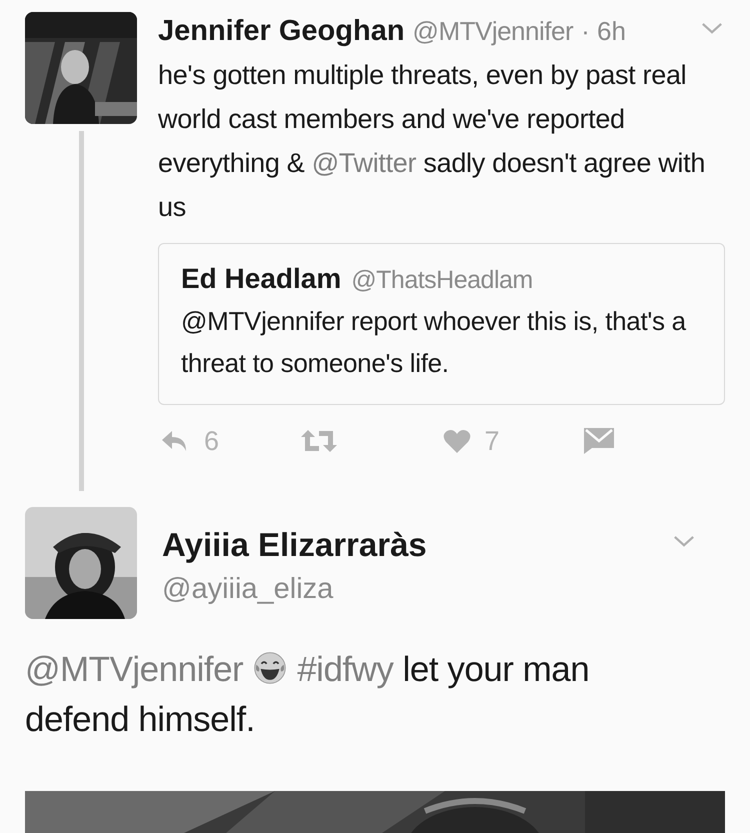 This screenshot has height=833, width=750. I want to click on timestamp: · 6h, so click(603, 31).